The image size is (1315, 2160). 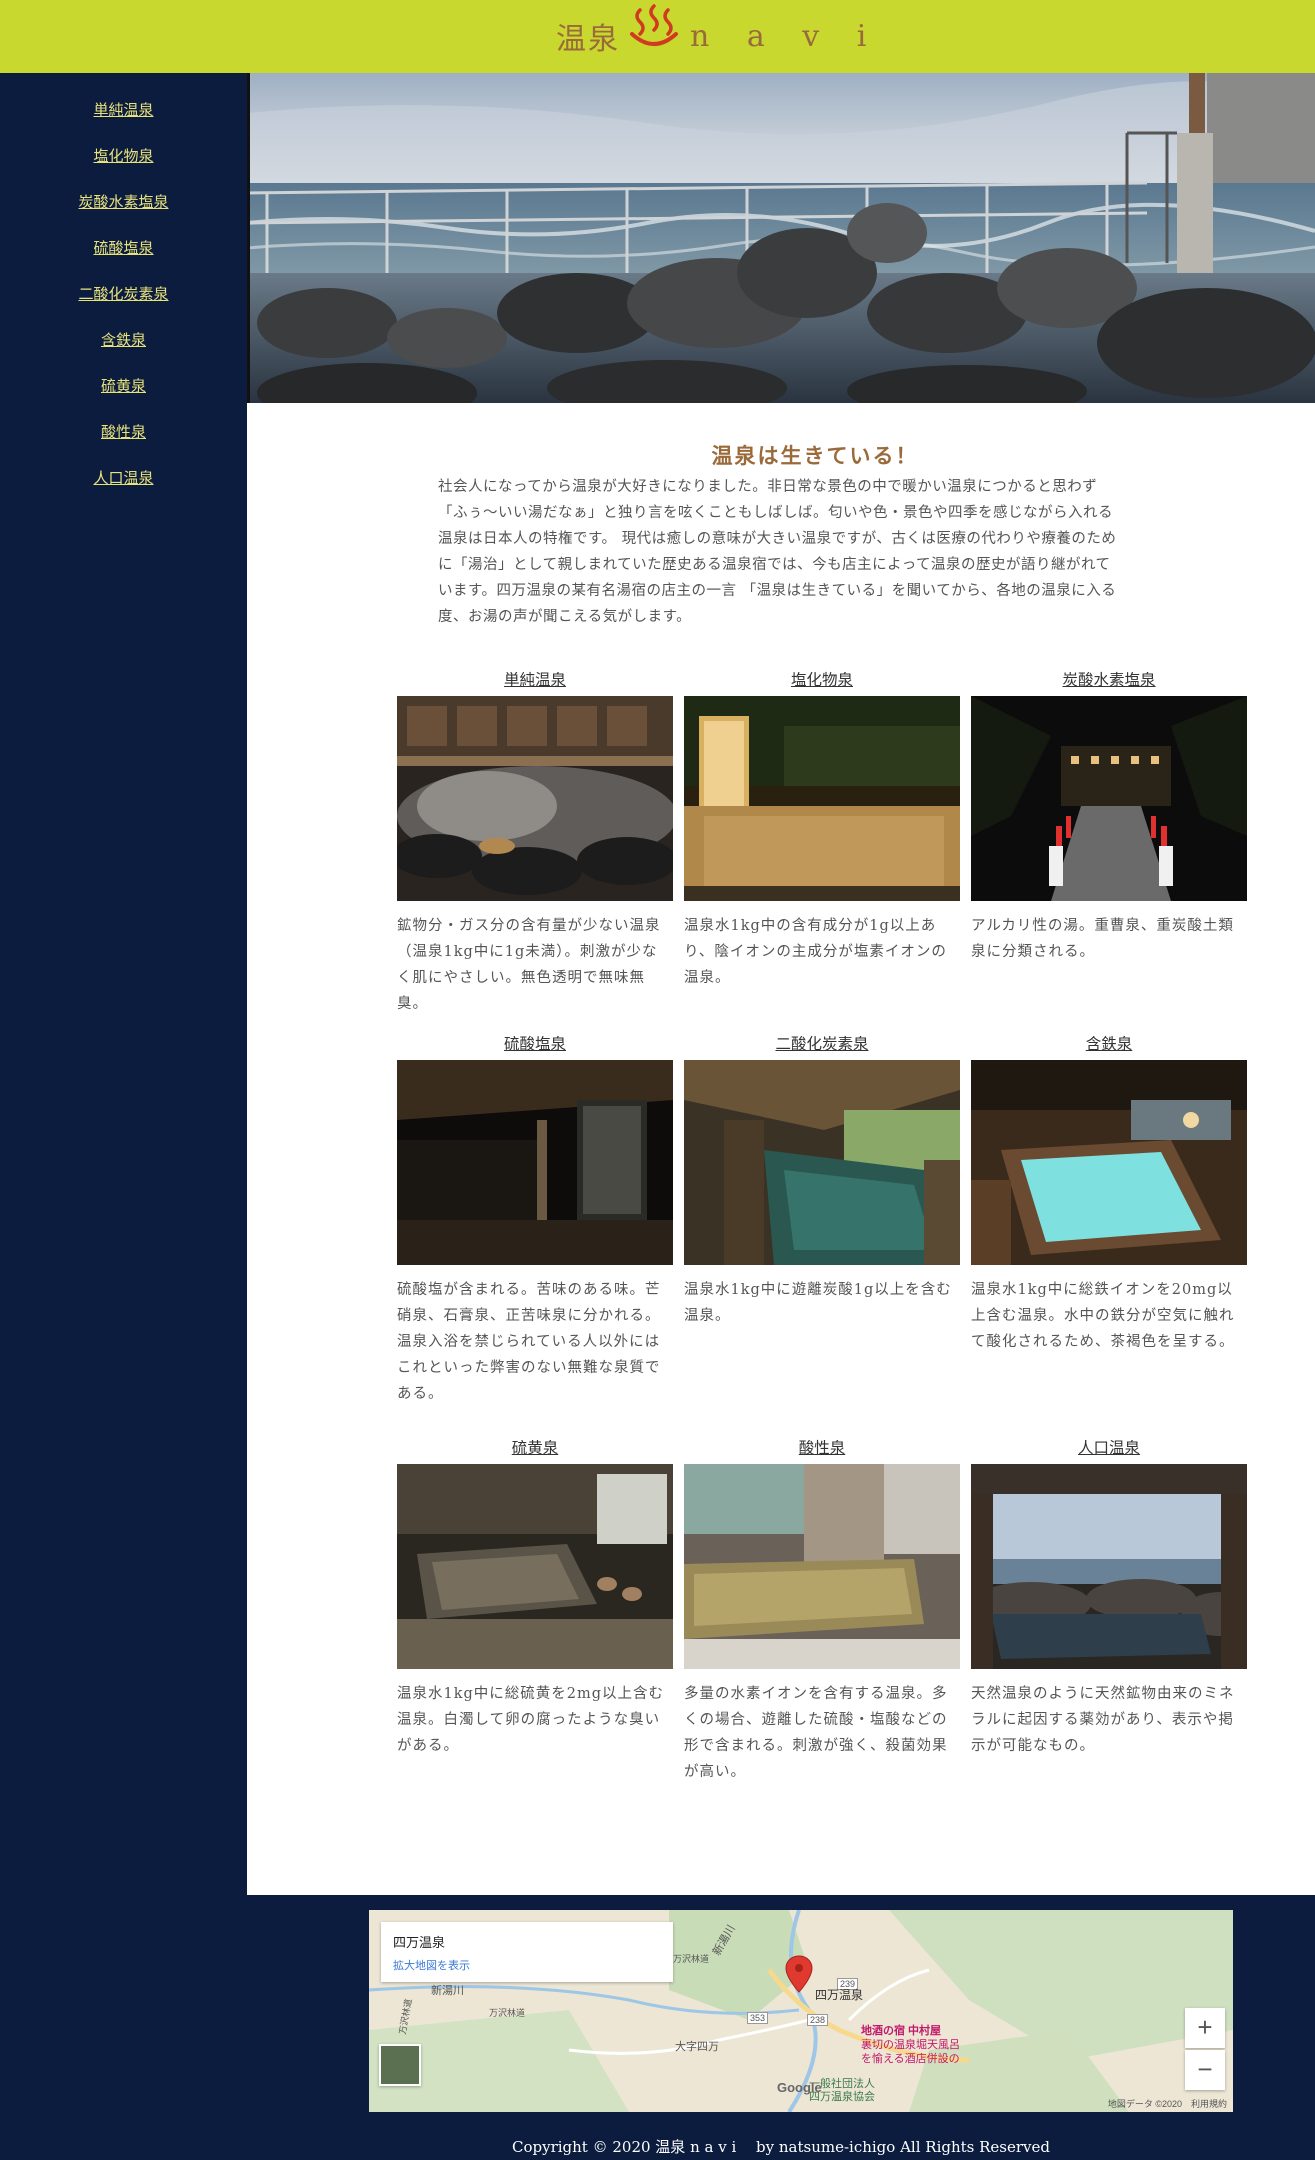 What do you see at coordinates (400, 2065) in the screenshot?
I see `satellite-toggle-button` at bounding box center [400, 2065].